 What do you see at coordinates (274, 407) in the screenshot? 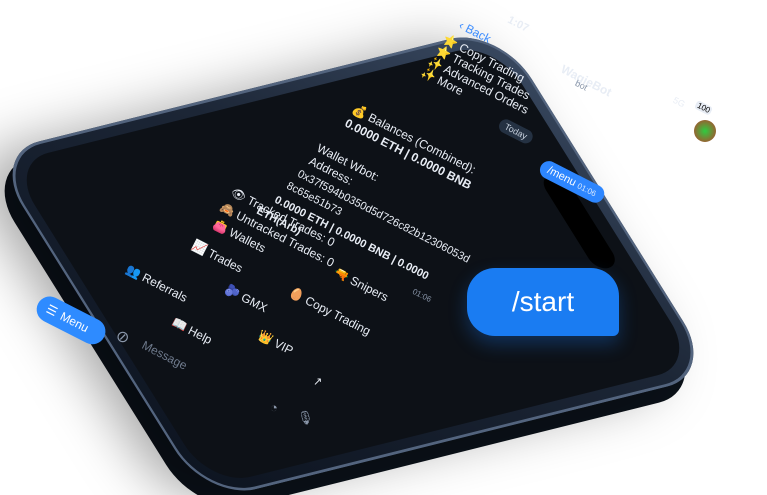
I see `sticker-icon: ◔` at bounding box center [274, 407].